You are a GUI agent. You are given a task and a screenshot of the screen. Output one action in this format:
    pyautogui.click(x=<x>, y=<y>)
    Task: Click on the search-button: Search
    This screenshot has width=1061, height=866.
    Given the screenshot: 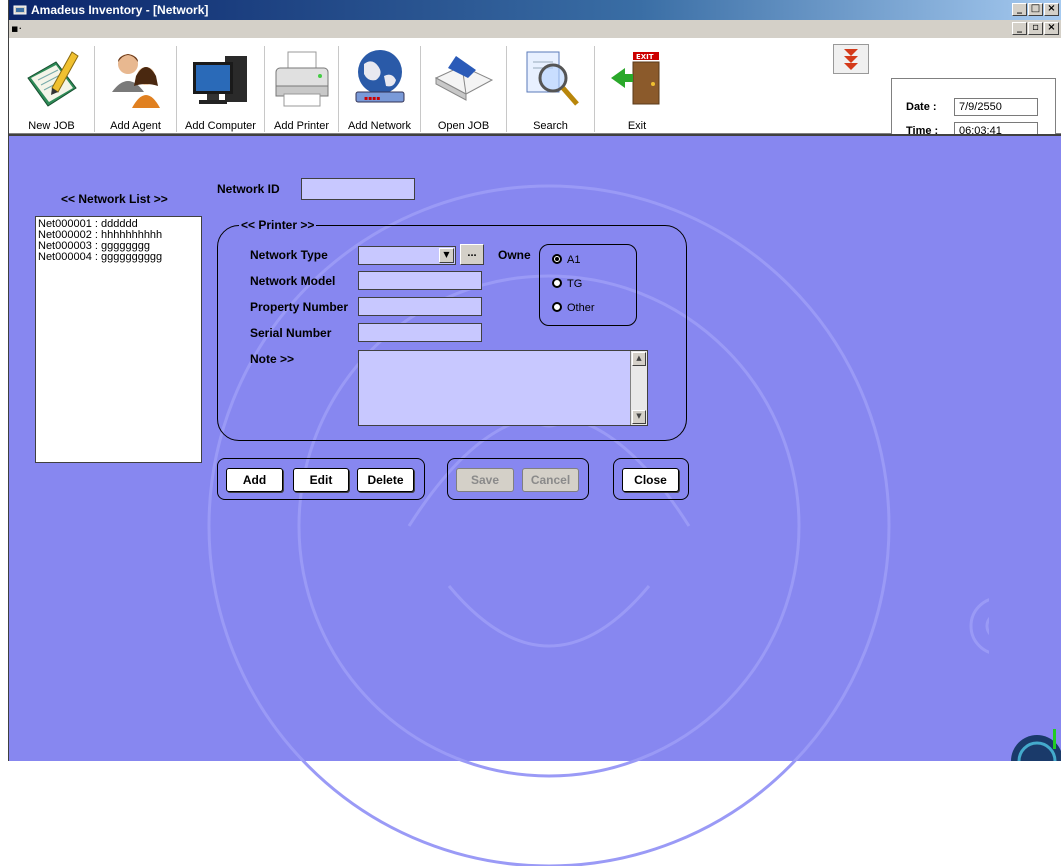 What is the action you would take?
    pyautogui.click(x=551, y=89)
    